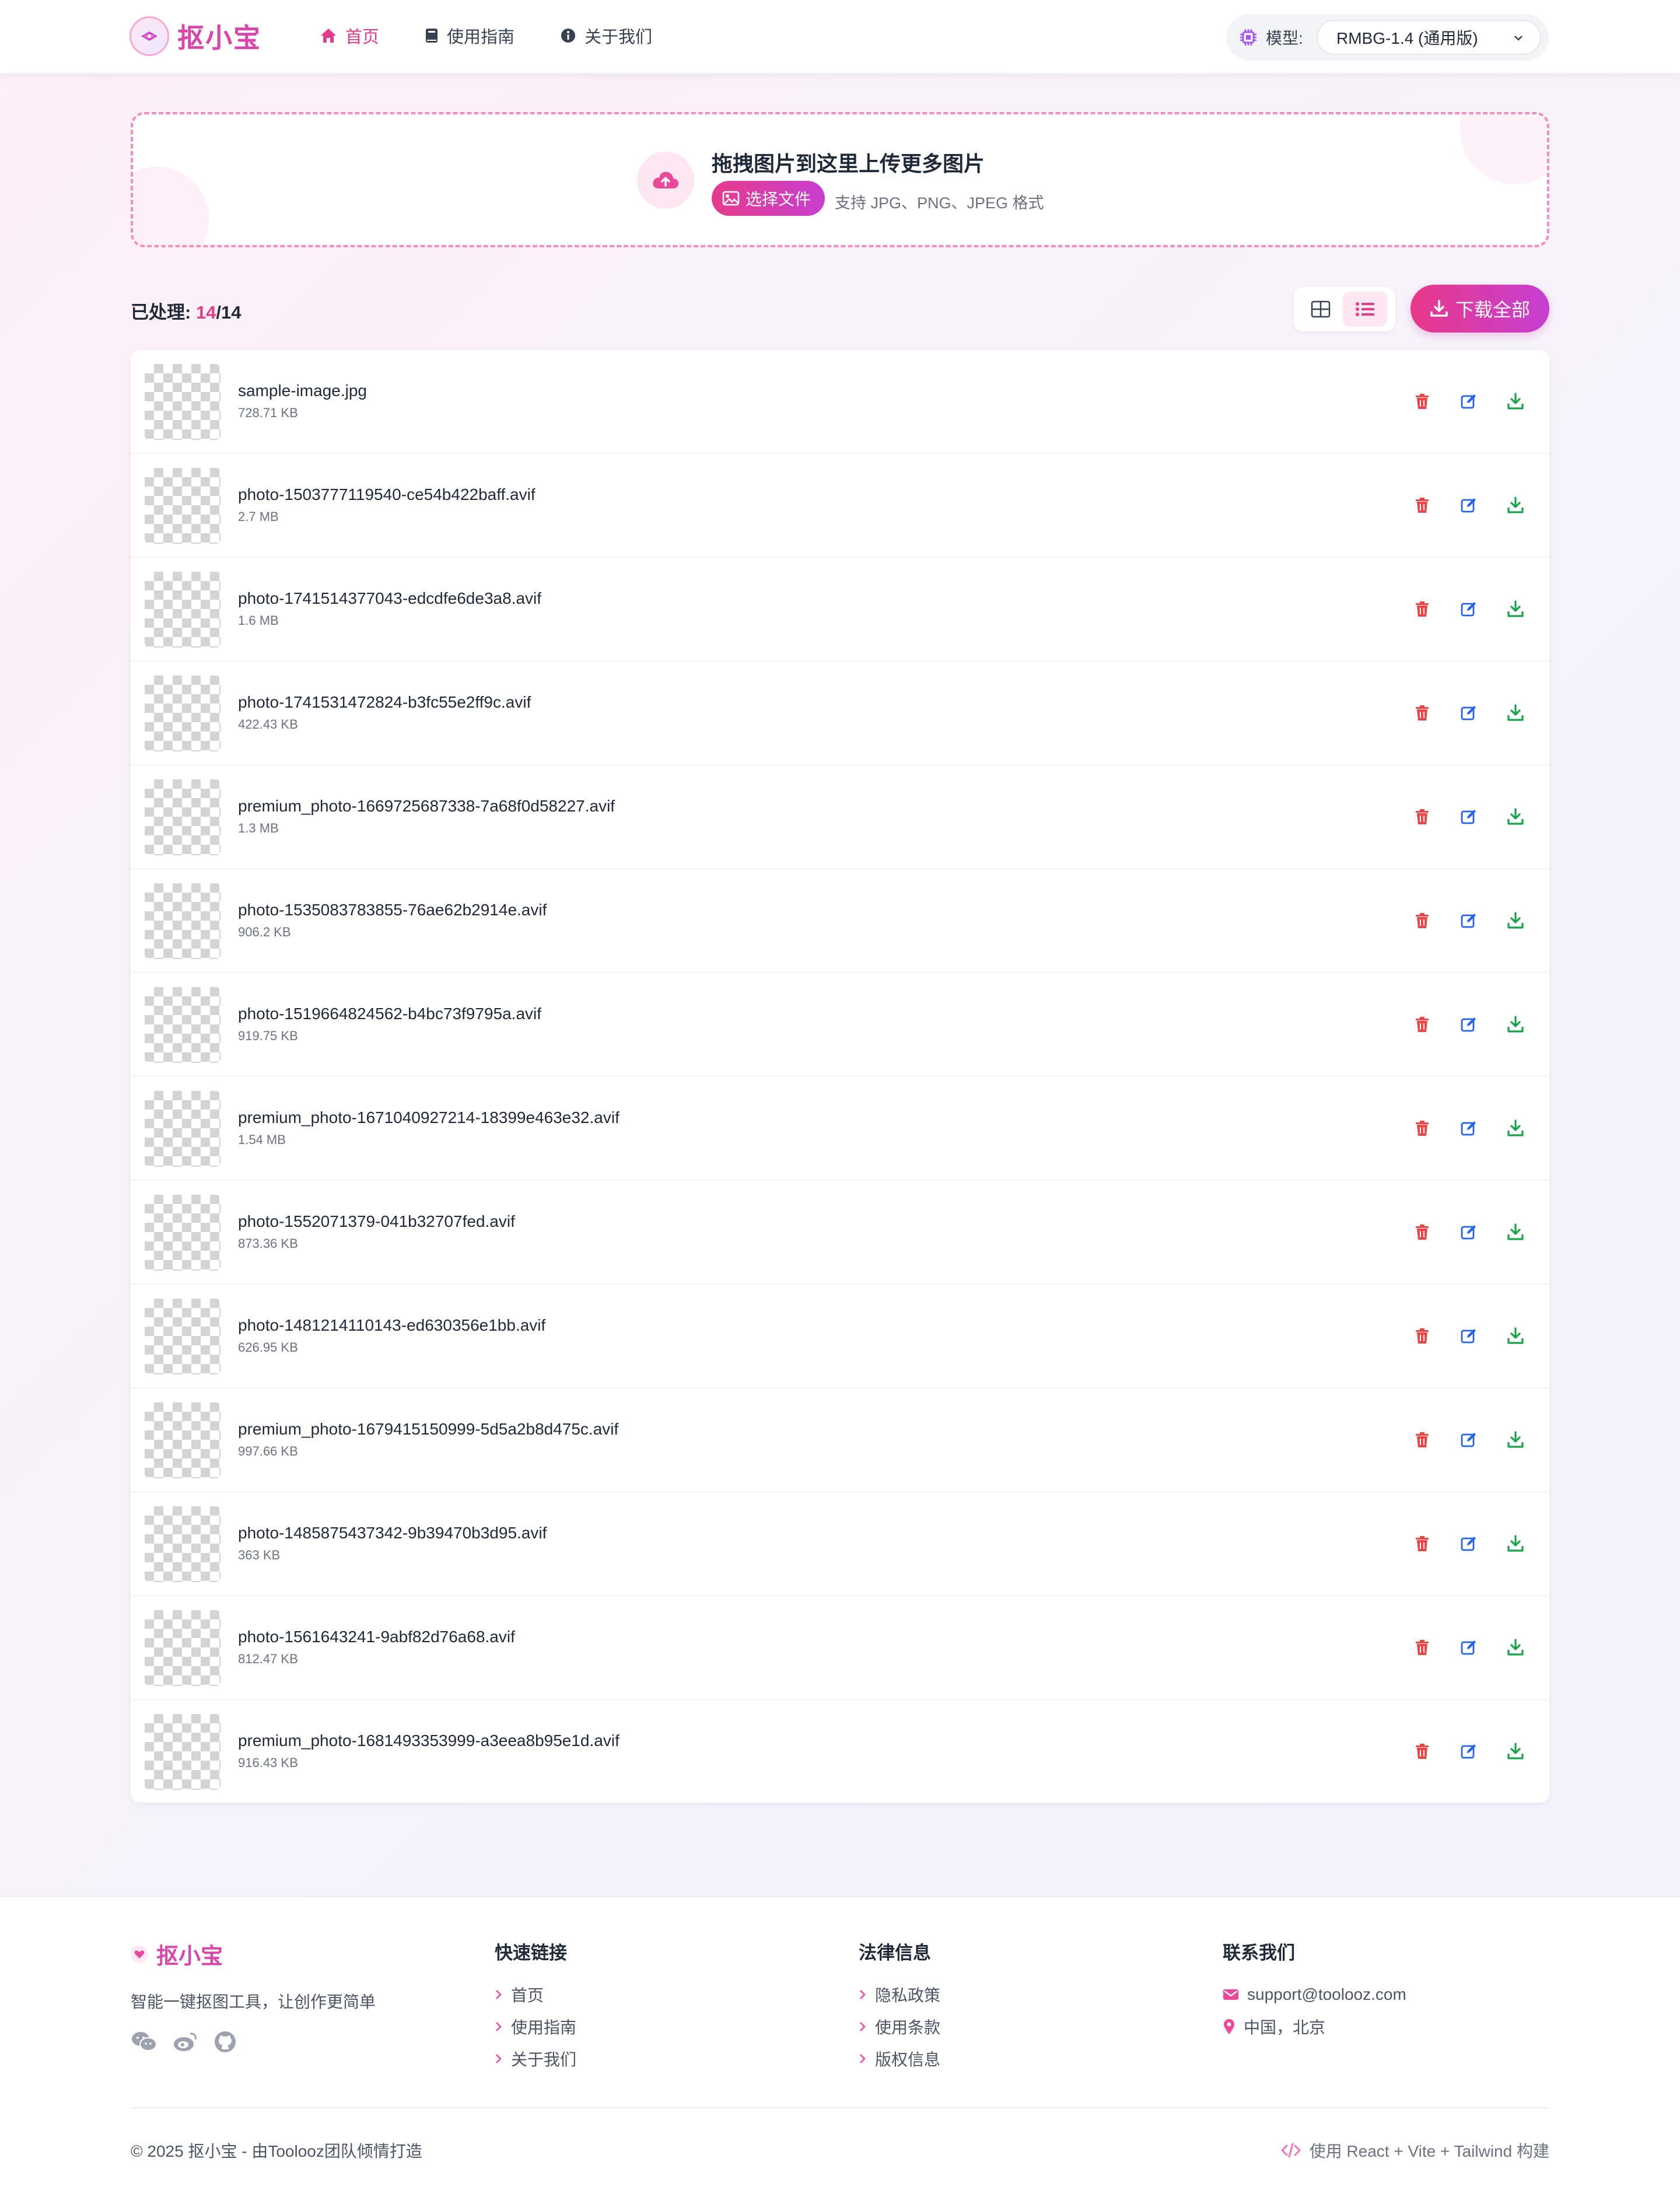 The width and height of the screenshot is (1680, 2197). I want to click on processed-total: /14, so click(229, 312).